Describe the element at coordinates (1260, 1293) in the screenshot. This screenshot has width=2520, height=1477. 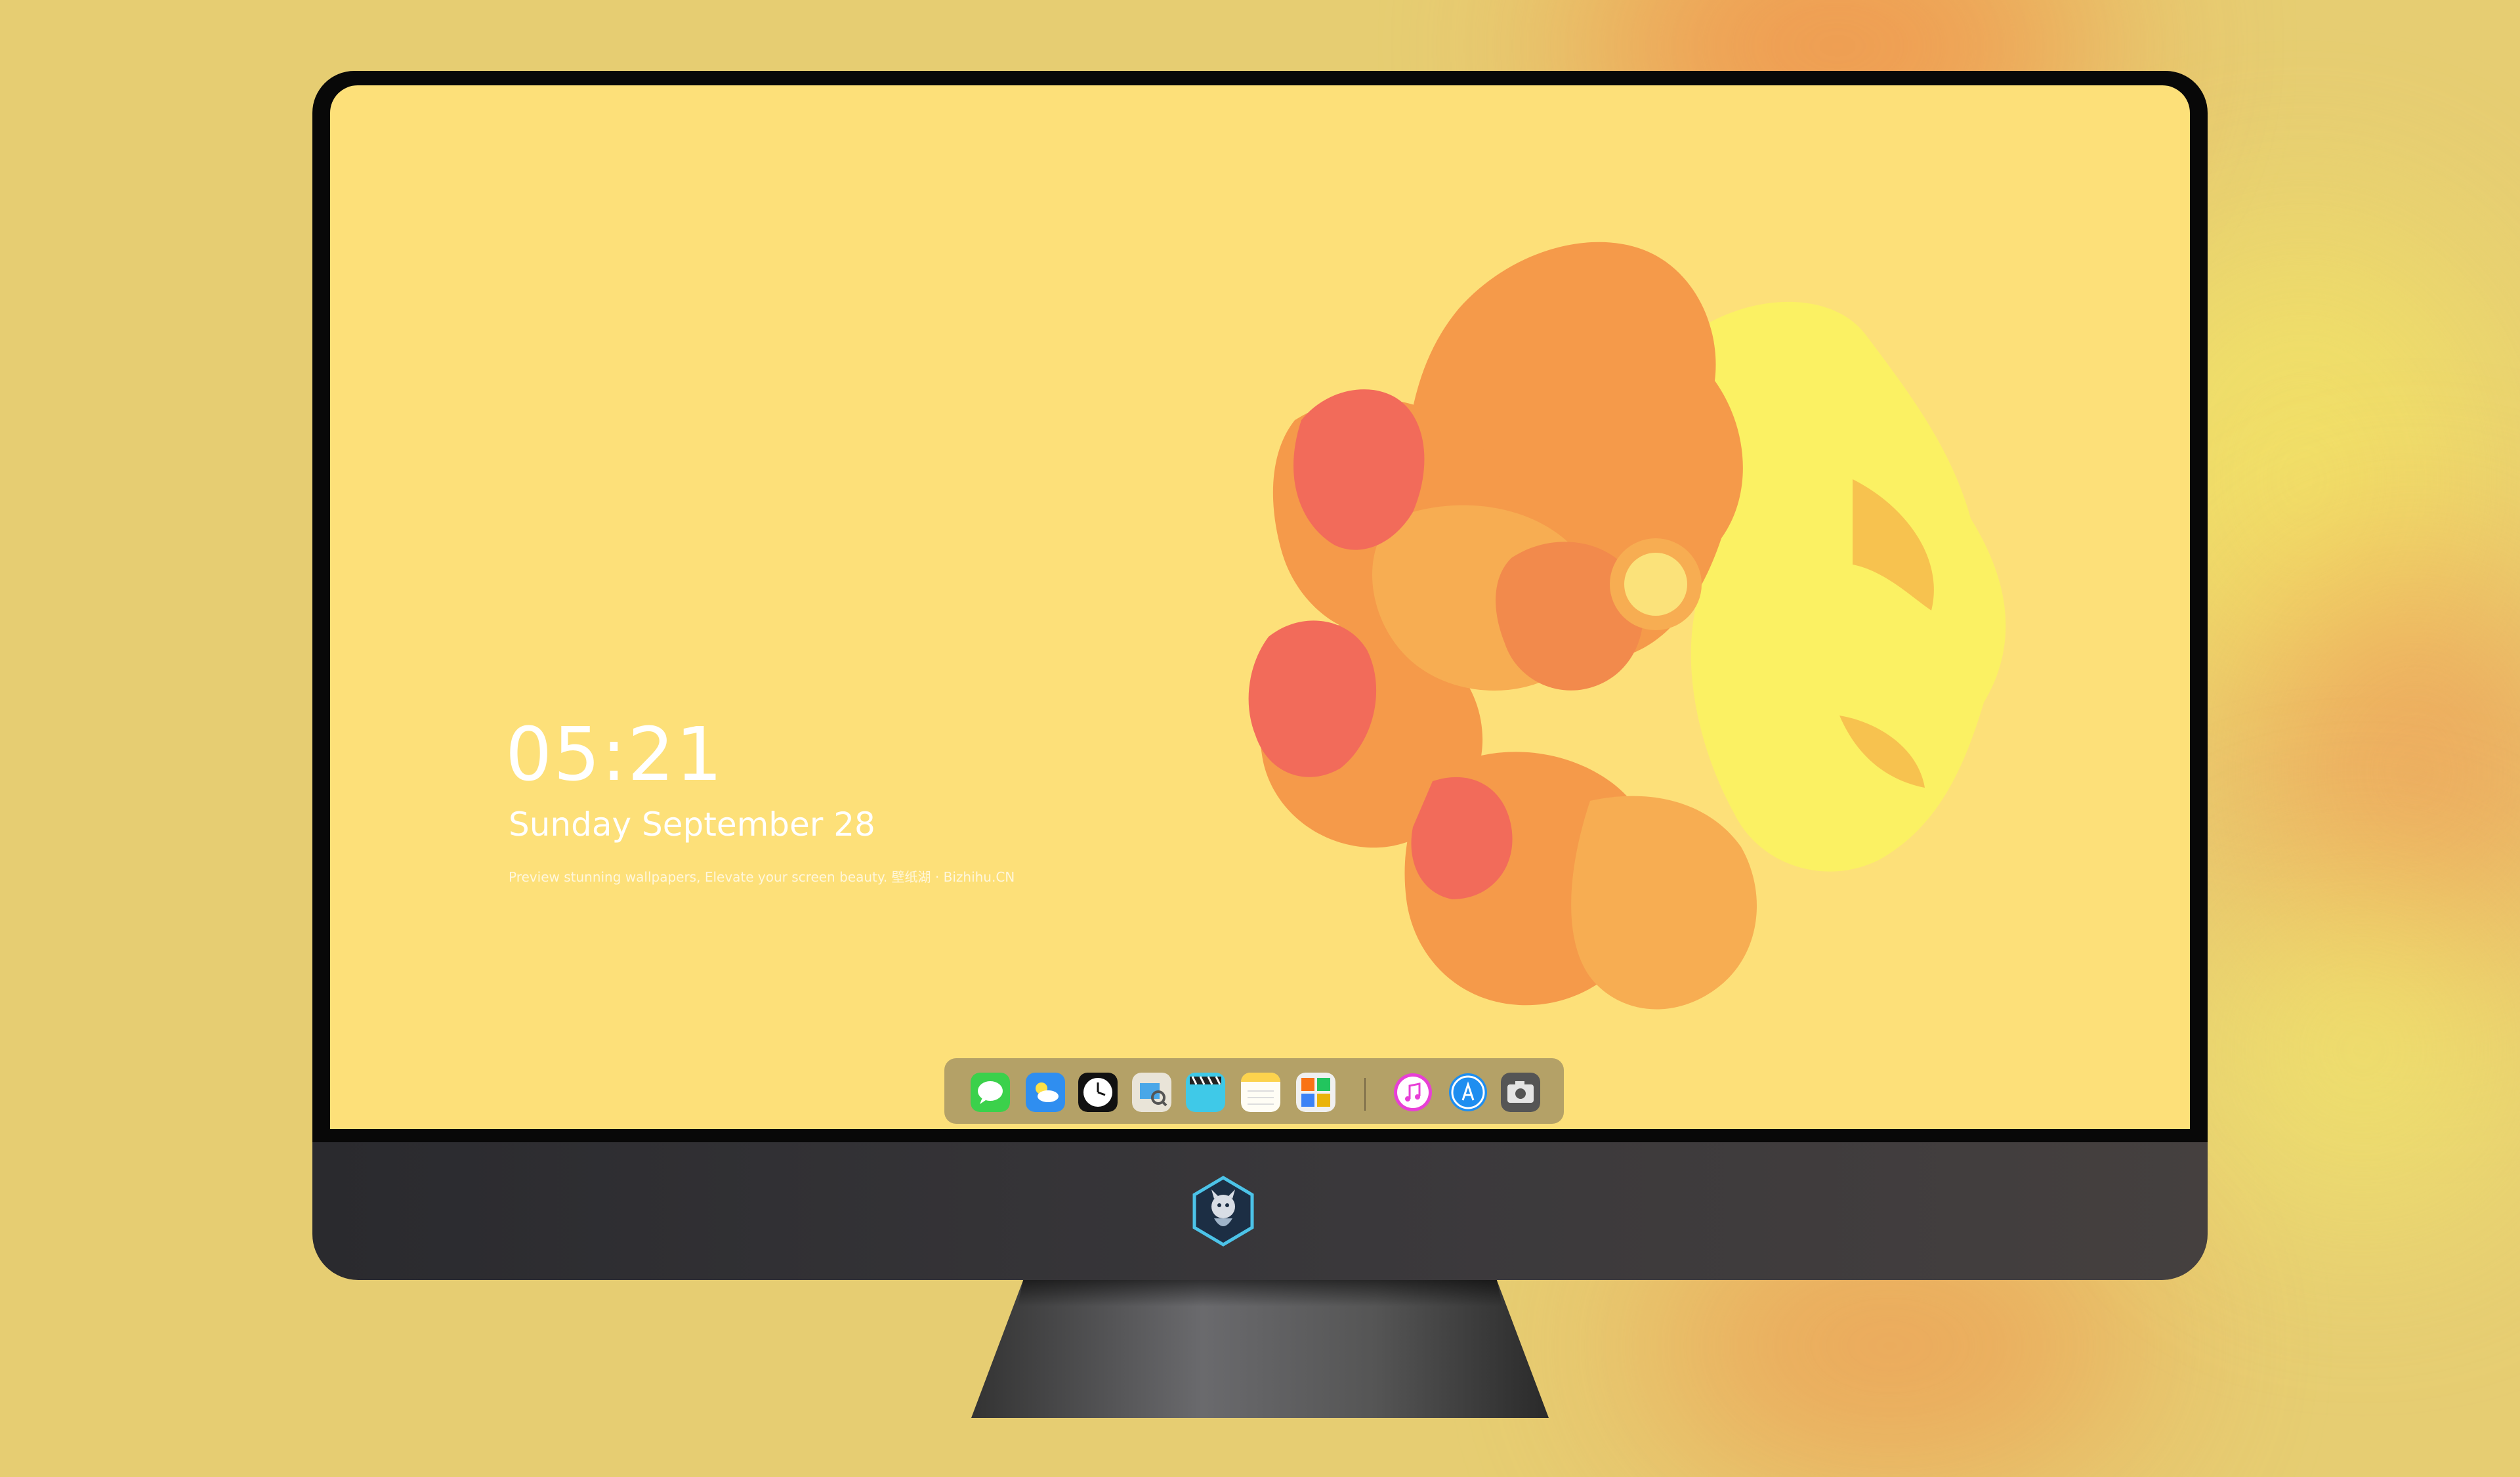
I see `monitor-stand-shadow` at that location.